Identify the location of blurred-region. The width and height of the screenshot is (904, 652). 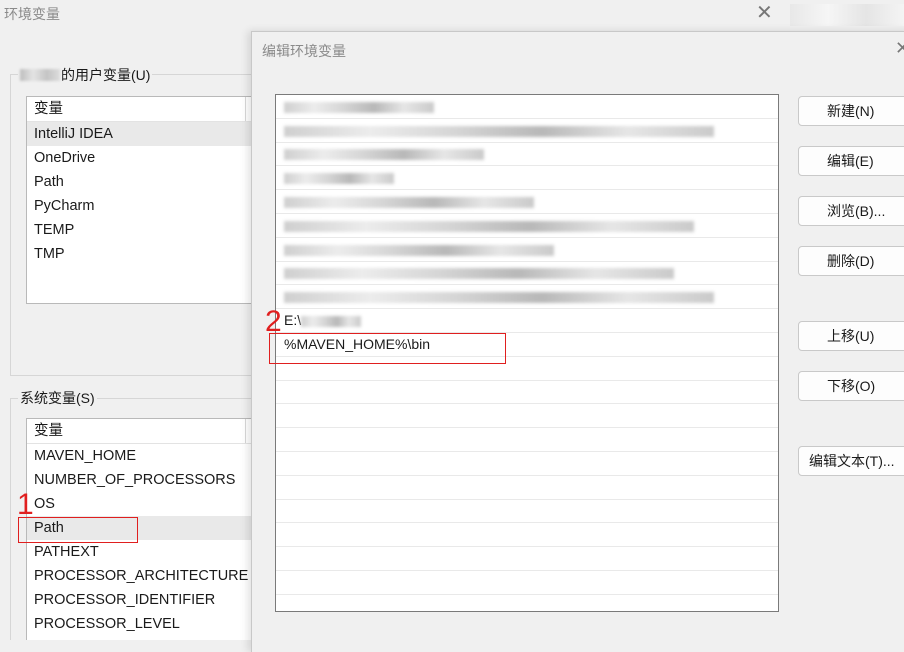
(847, 15).